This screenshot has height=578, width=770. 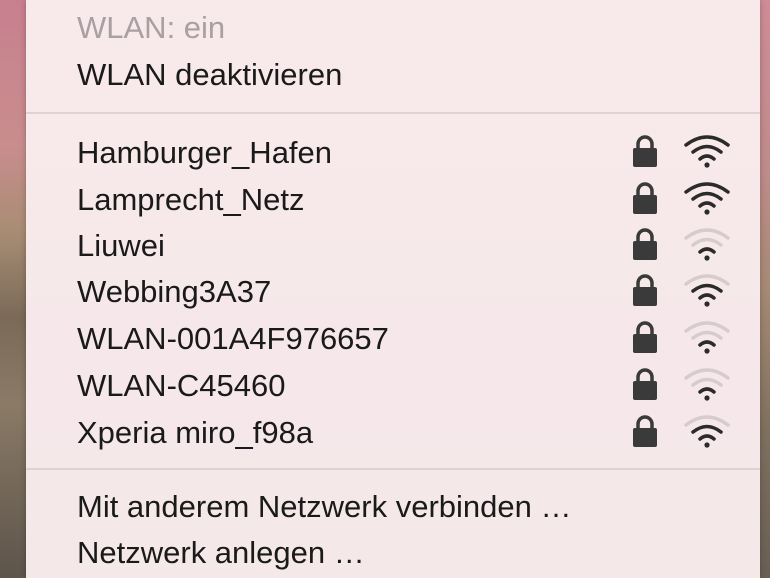 I want to click on desktop-background-right, so click(x=765, y=289).